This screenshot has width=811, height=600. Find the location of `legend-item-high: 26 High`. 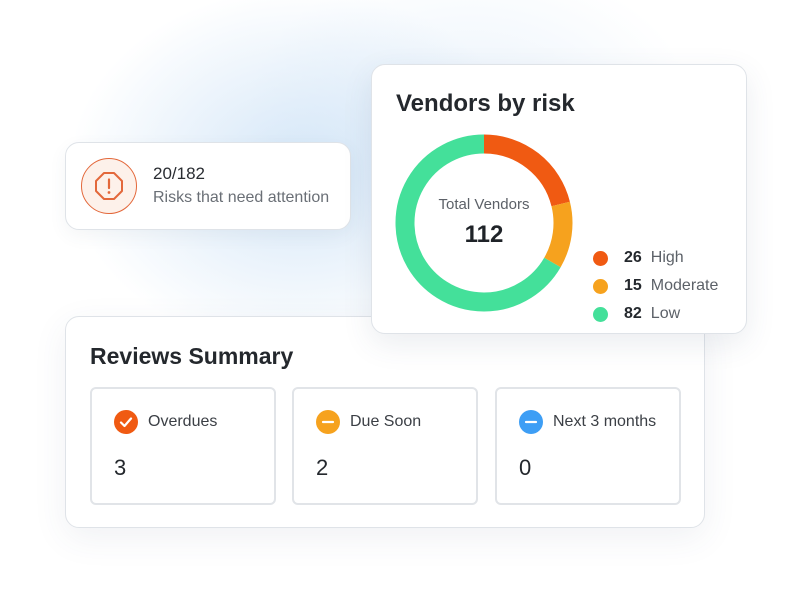

legend-item-high: 26 High is located at coordinates (638, 258).